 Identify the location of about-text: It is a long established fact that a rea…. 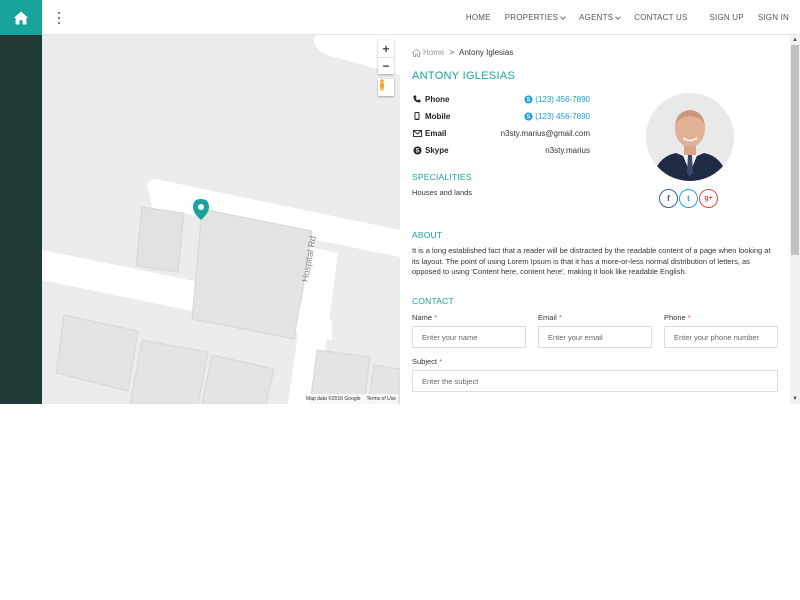
(591, 261).